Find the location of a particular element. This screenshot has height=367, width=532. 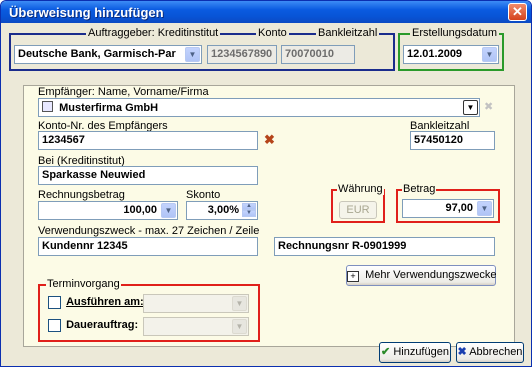

amount-group: Betrag 97,00 ▼ is located at coordinates (448, 203).